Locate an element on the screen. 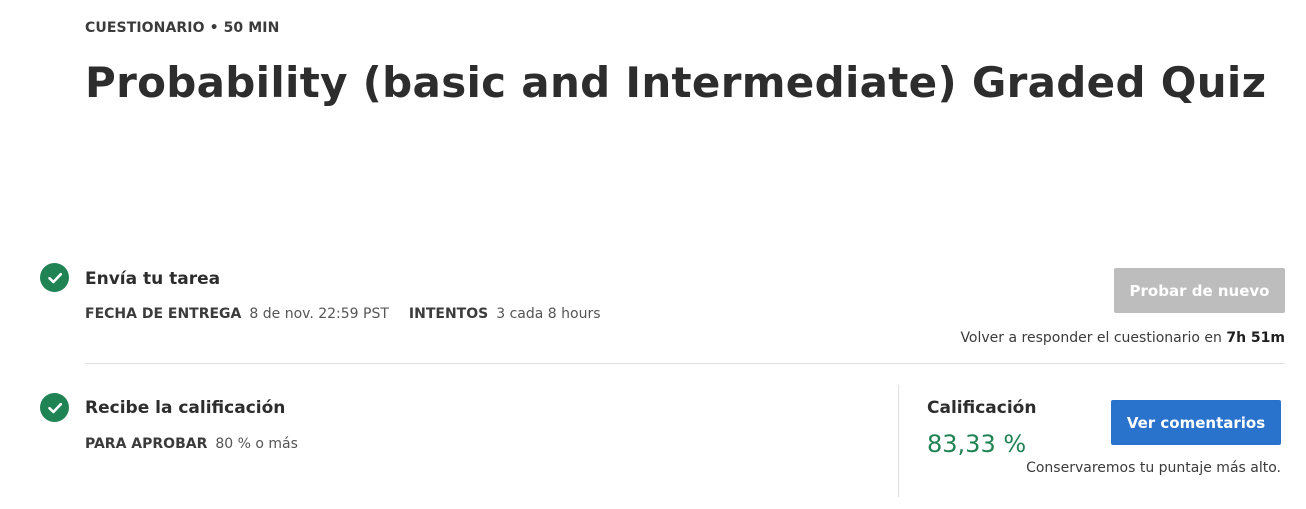 This screenshot has width=1306, height=509. grade-label: Calificación is located at coordinates (982, 408).